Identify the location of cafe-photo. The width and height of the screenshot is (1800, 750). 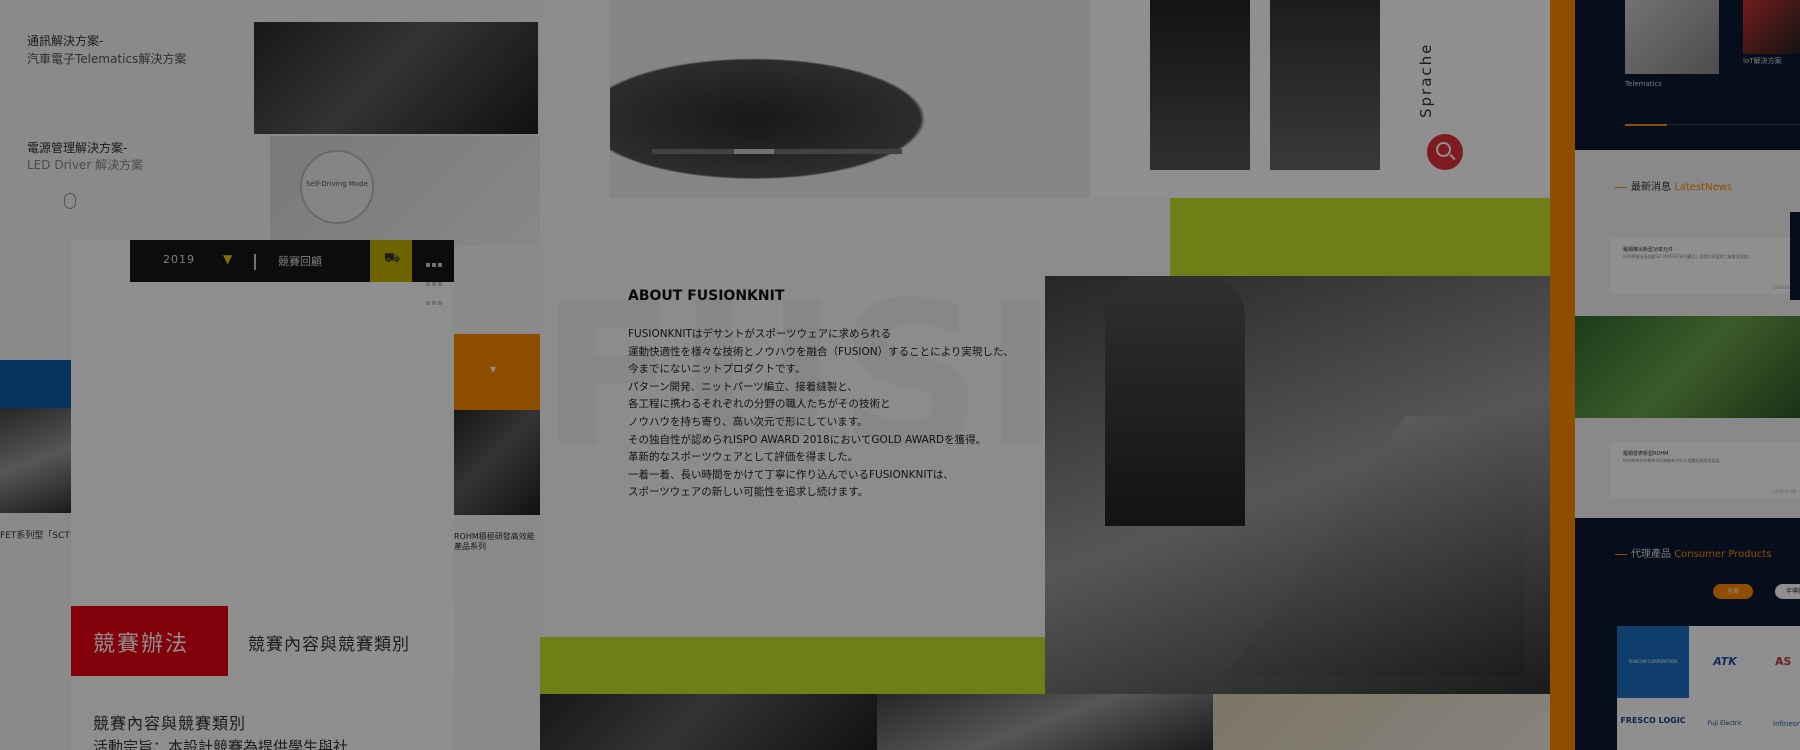
(708, 722).